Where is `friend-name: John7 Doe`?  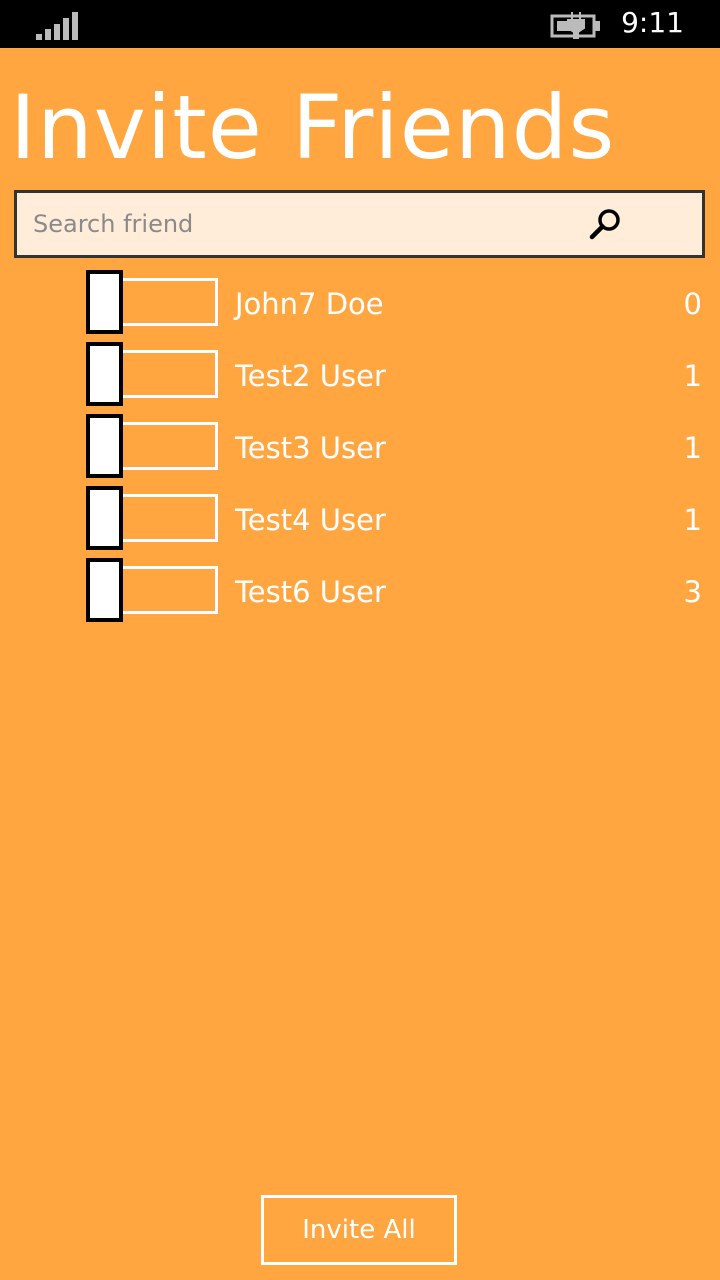 friend-name: John7 Doe is located at coordinates (309, 304).